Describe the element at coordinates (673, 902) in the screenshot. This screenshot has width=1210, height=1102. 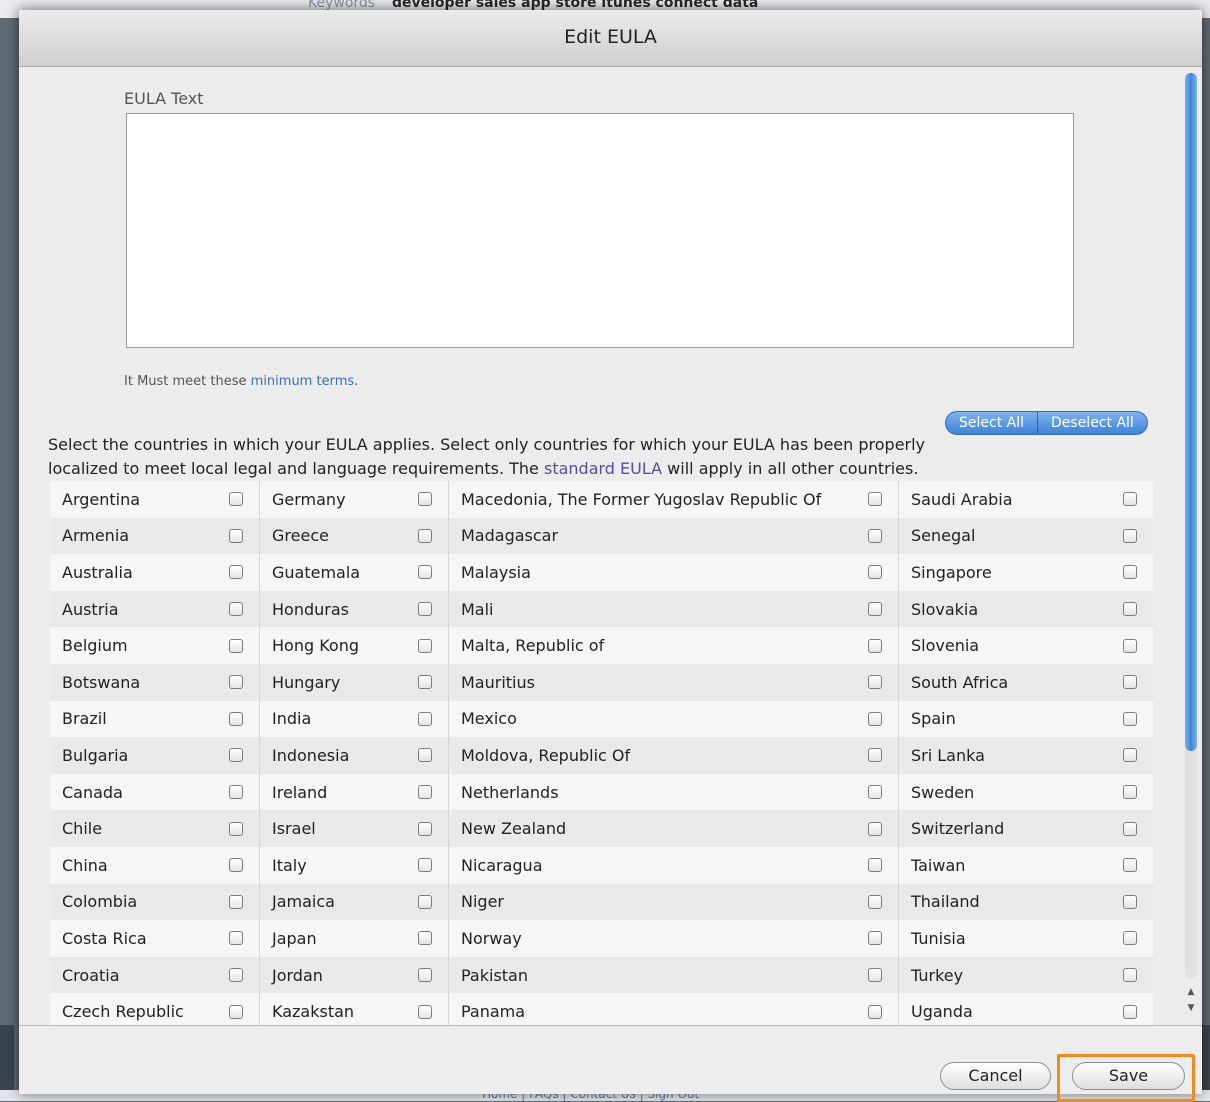
I see `country-row: Niger` at that location.